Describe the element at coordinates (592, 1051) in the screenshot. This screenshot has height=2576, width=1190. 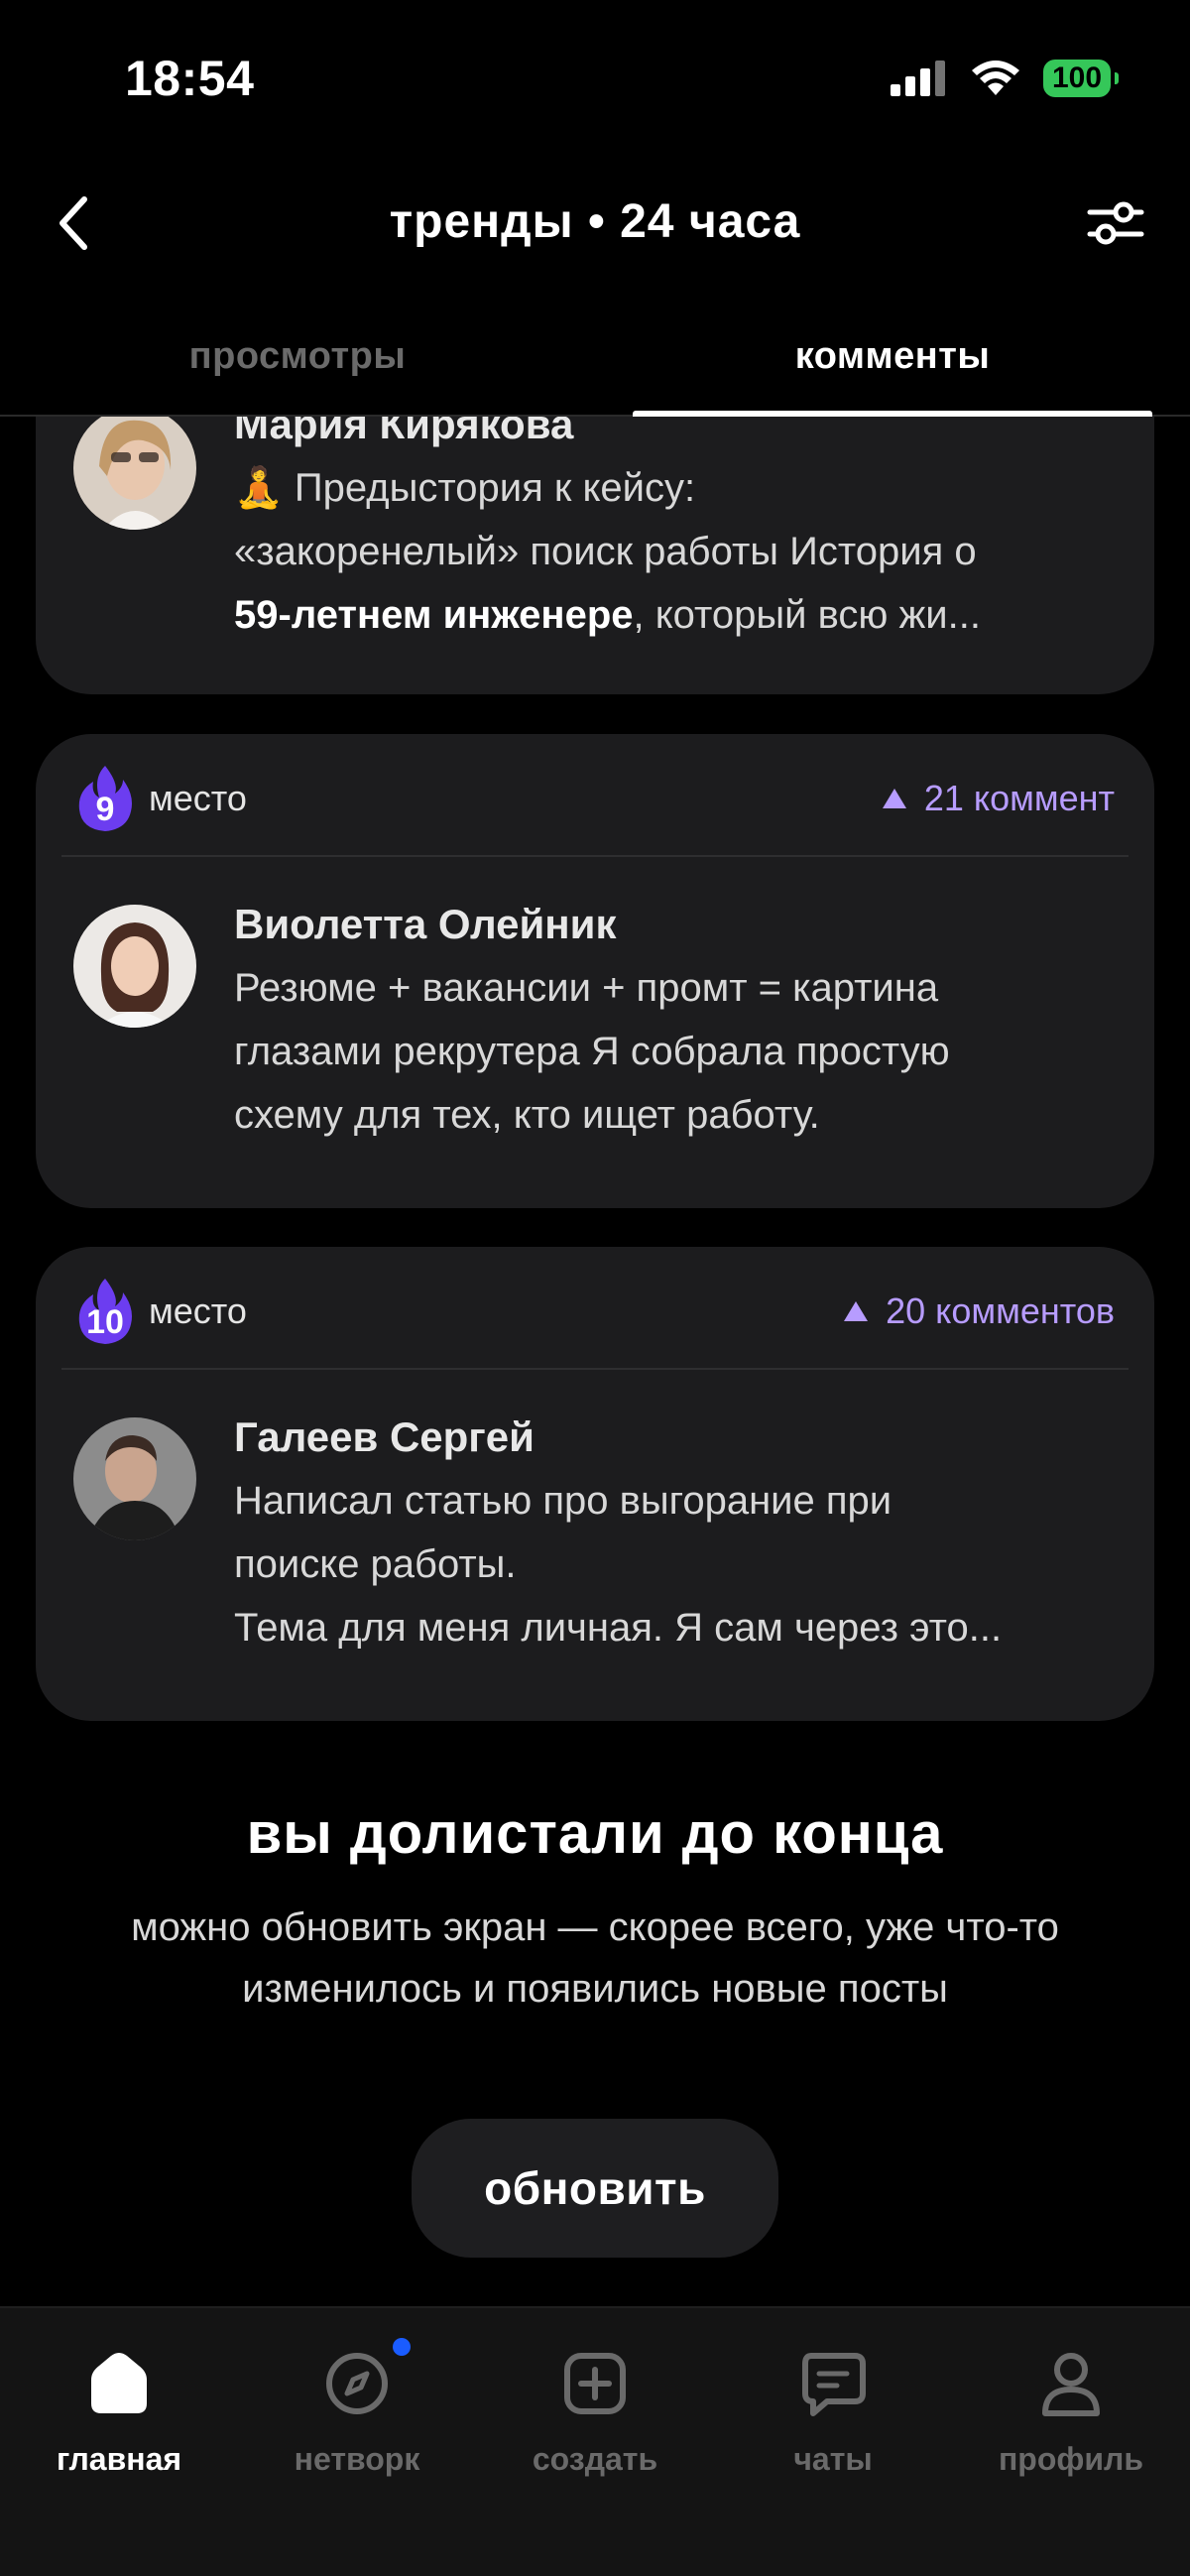
I see `post-text-line: глазами рекрутера Я собрала простую` at that location.